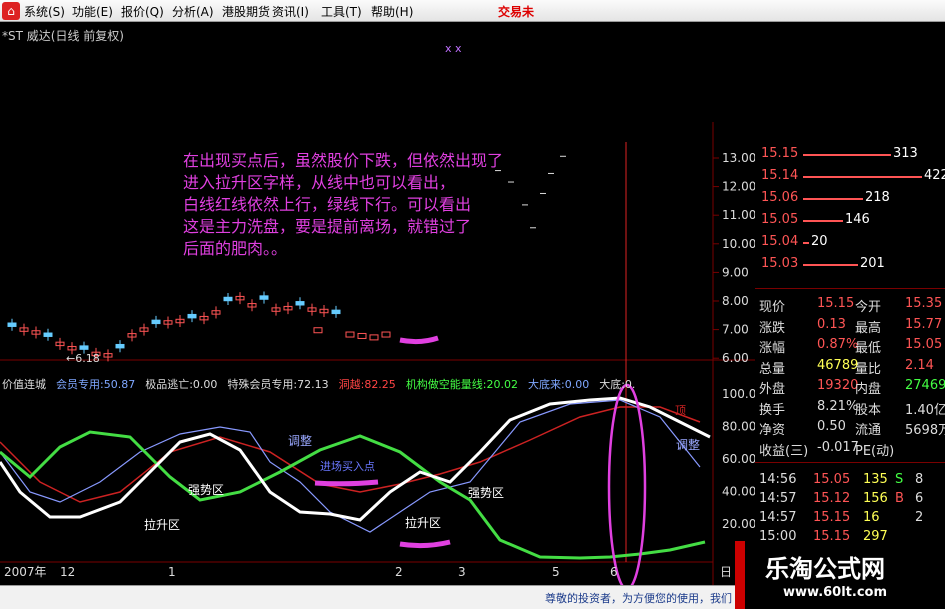 This screenshot has width=945, height=609. Describe the element at coordinates (778, 498) in the screenshot. I see `tick-time: 14:57` at that location.